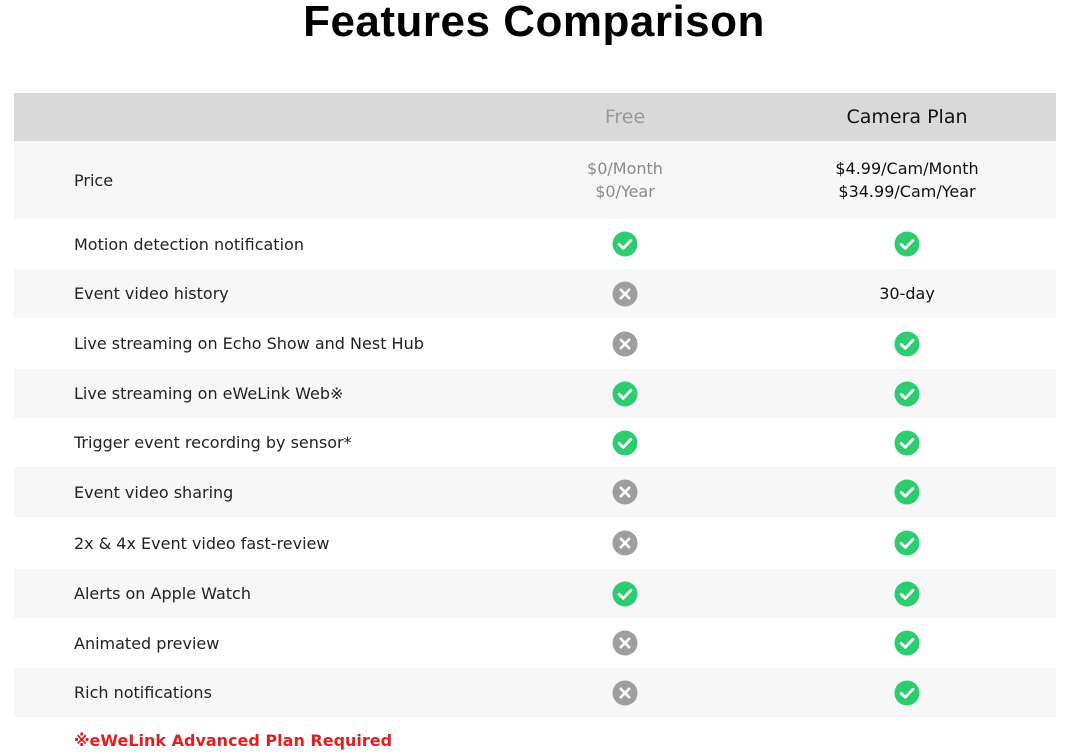 This screenshot has height=754, width=1068. I want to click on camera-plan-value: 30-day, so click(907, 293).